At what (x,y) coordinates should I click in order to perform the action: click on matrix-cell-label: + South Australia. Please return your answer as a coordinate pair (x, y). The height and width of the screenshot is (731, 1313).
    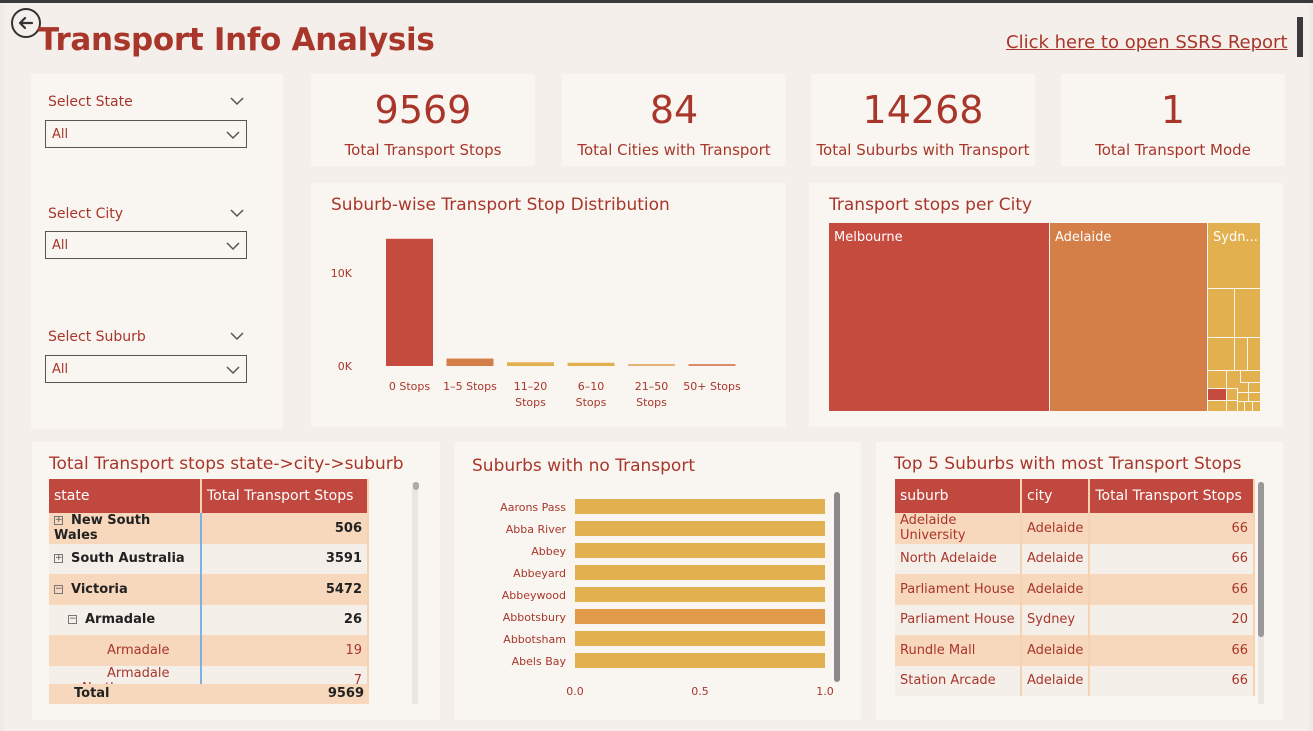
    Looking at the image, I should click on (125, 558).